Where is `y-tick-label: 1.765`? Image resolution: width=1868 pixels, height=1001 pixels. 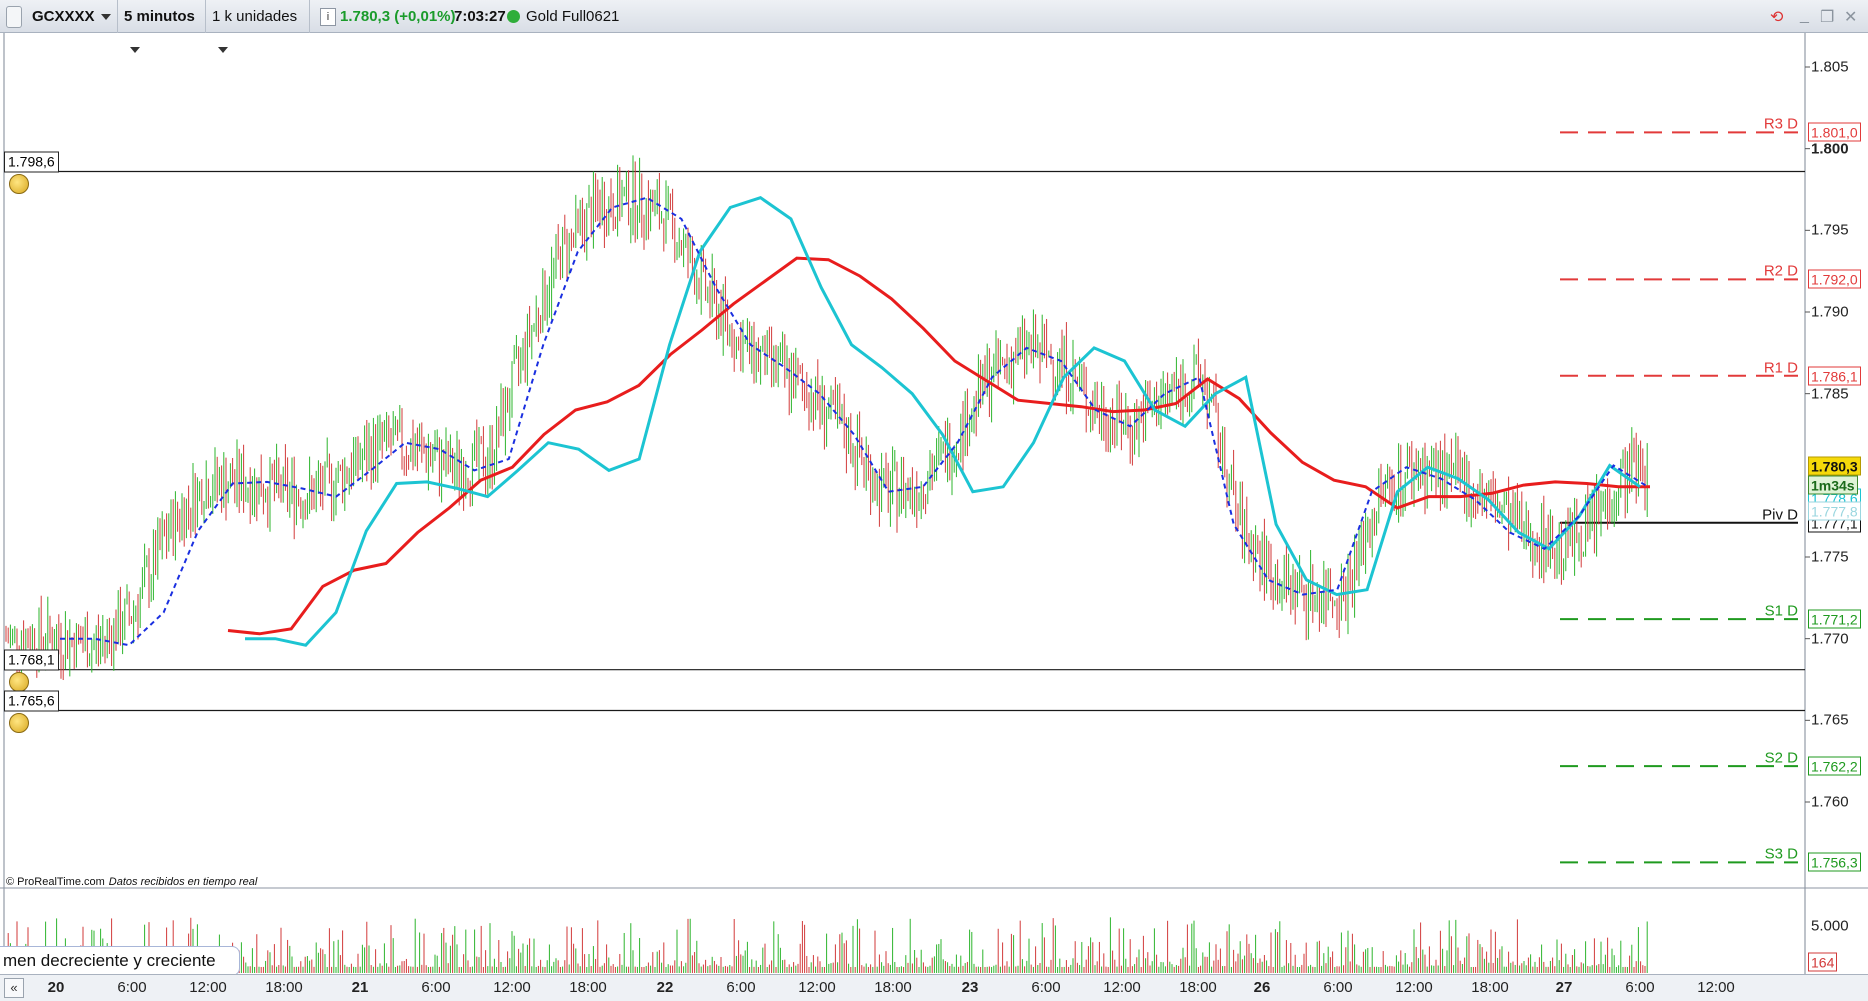 y-tick-label: 1.765 is located at coordinates (1830, 720).